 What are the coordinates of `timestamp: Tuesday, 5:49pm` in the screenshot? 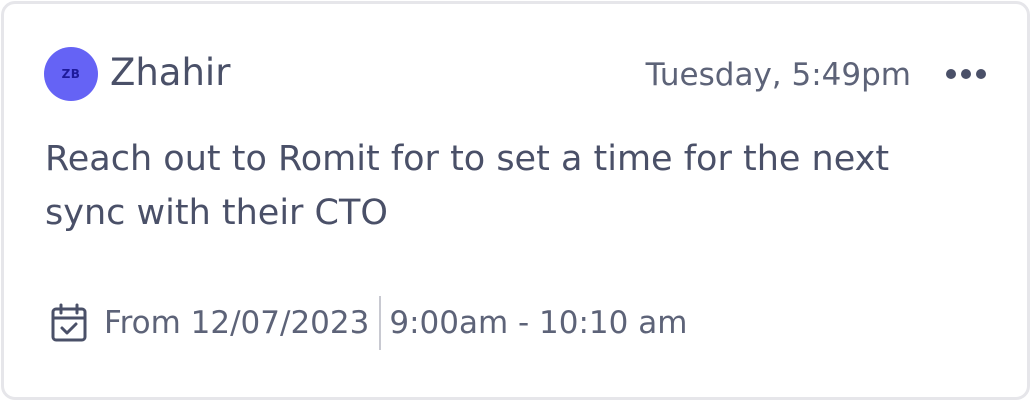 It's located at (778, 75).